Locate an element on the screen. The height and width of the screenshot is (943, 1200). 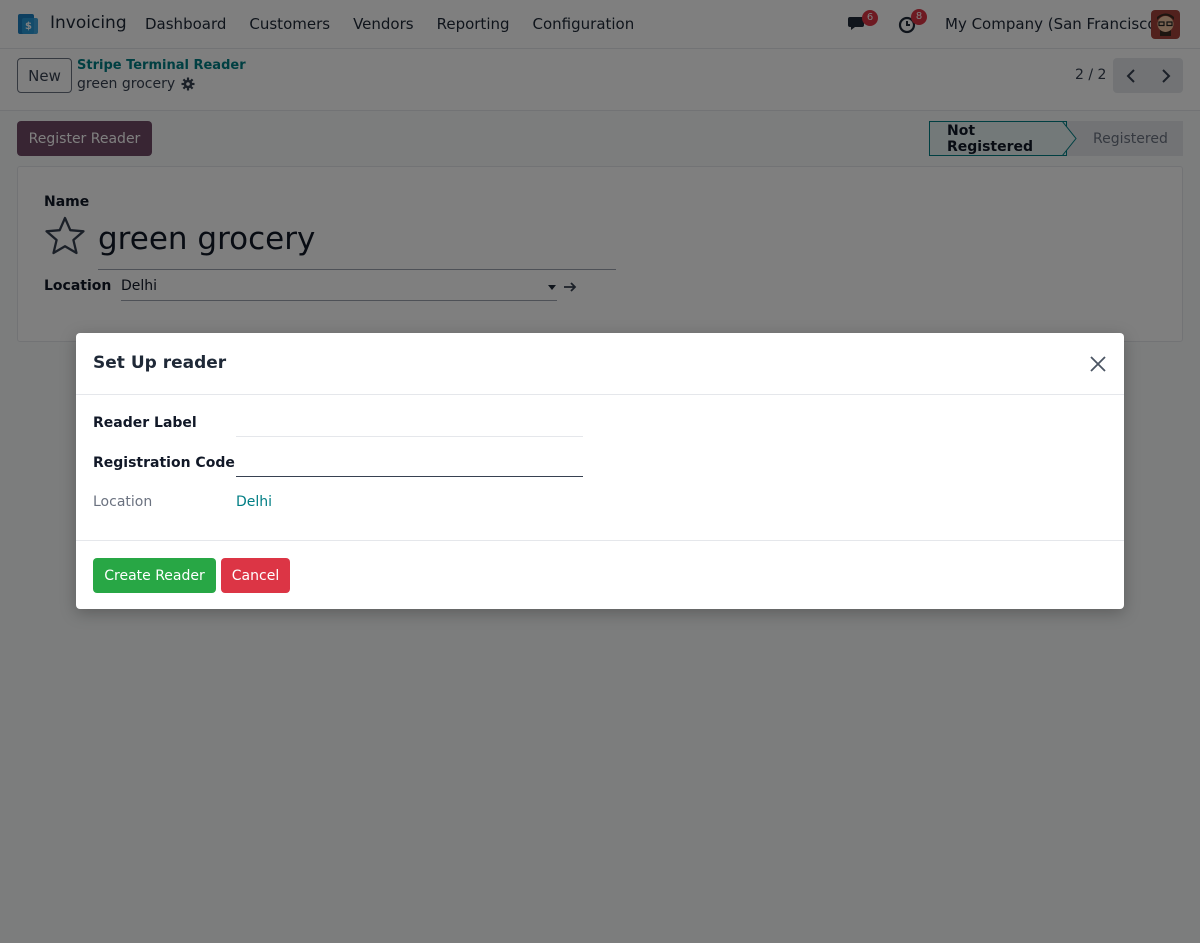
modal-location-label: Location is located at coordinates (123, 502).